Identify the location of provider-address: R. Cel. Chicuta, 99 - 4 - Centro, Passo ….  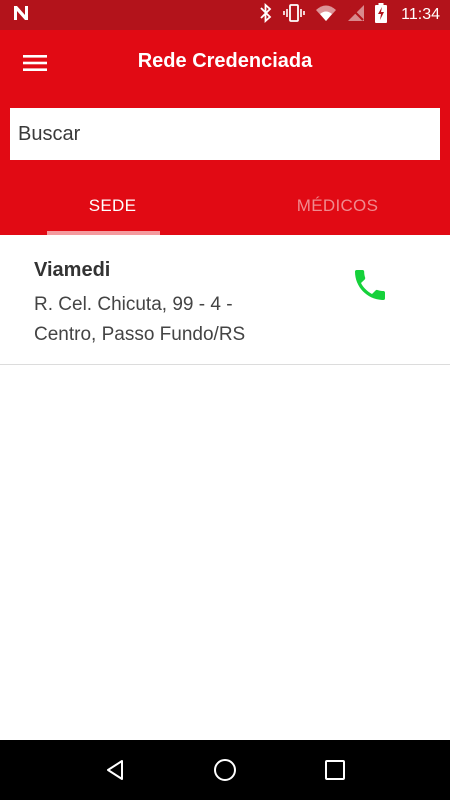
(140, 319).